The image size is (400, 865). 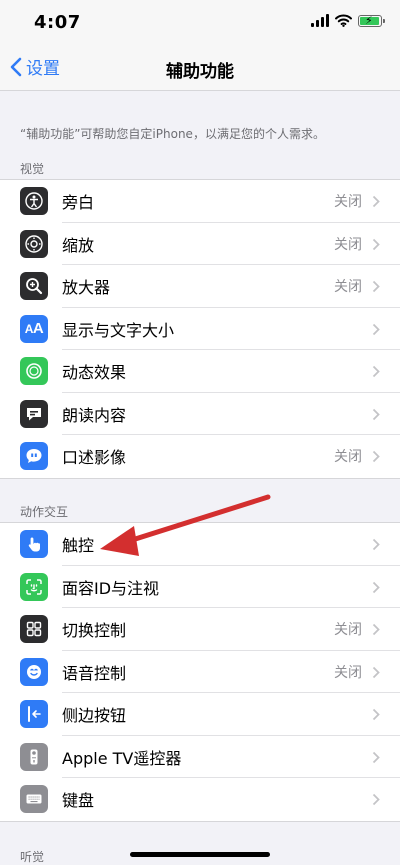 What do you see at coordinates (200, 72) in the screenshot?
I see `page-title: 辅助功能` at bounding box center [200, 72].